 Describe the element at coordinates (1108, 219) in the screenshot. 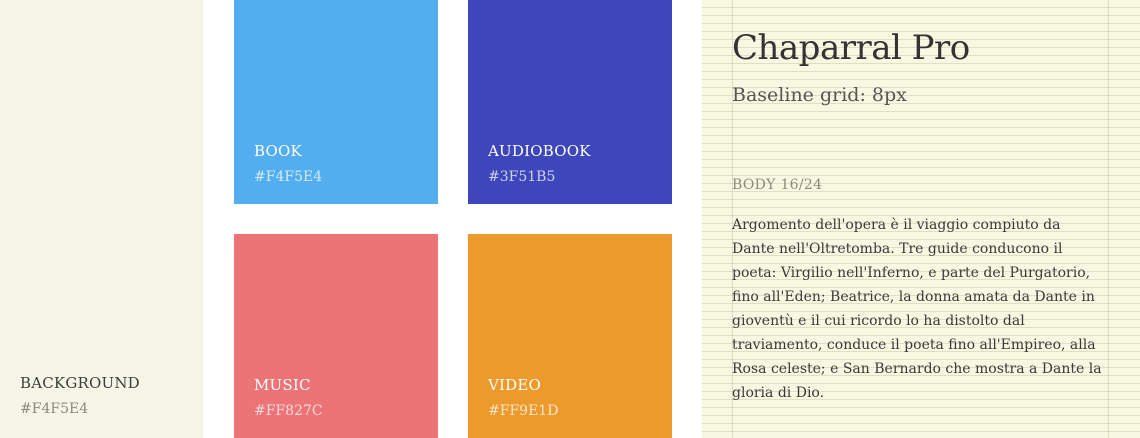

I see `grid-guide` at that location.